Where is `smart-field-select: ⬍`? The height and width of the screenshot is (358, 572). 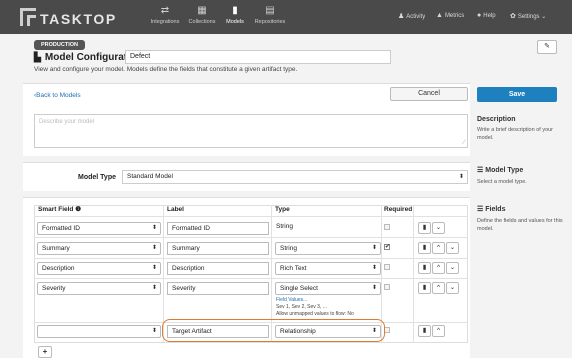
smart-field-select: ⬍ is located at coordinates (99, 331).